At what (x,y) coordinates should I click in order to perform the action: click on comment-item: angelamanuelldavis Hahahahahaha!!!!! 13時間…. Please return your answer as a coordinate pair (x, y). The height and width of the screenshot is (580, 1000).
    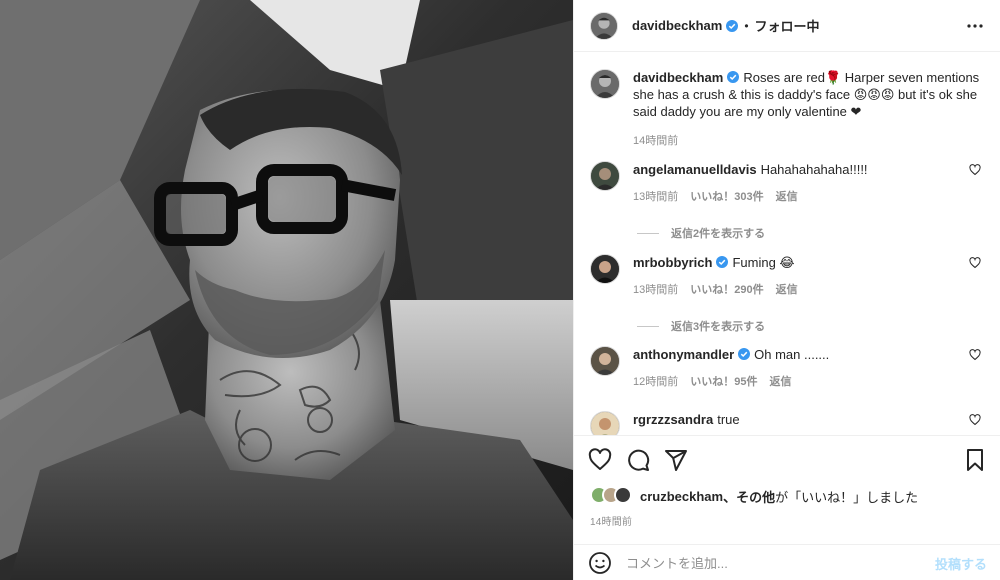
    Looking at the image, I should click on (787, 182).